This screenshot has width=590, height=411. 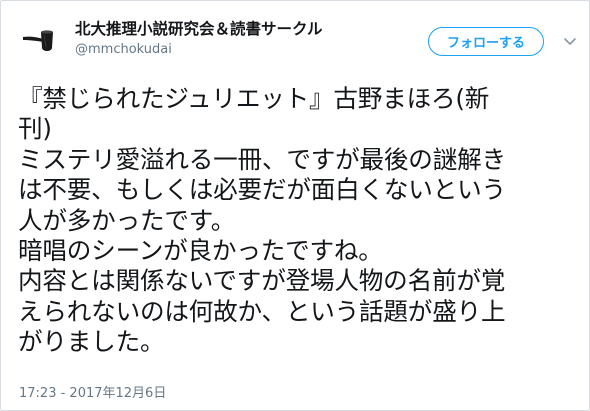 I want to click on tweet-text-line: えられないのは何故か、という話題が盛り上, so click(x=262, y=311).